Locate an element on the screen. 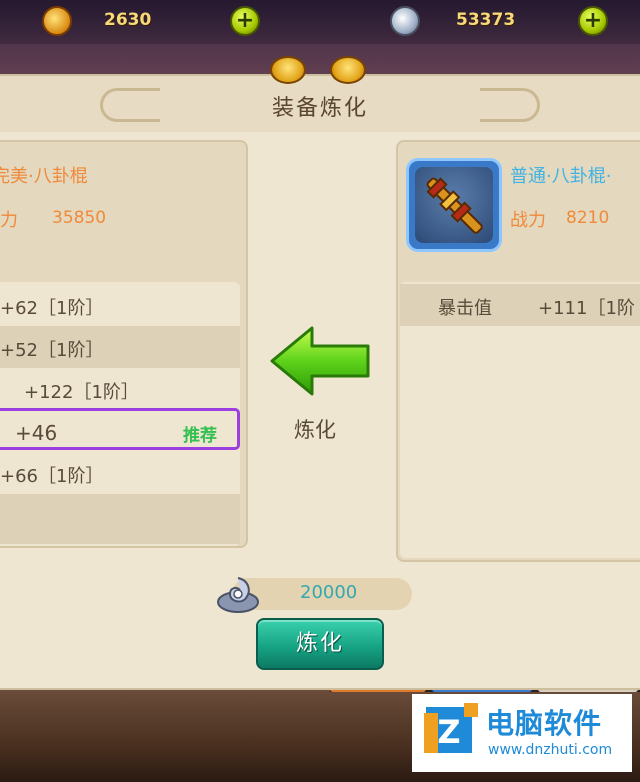 The width and height of the screenshot is (640, 782). equipment-slot is located at coordinates (454, 205).